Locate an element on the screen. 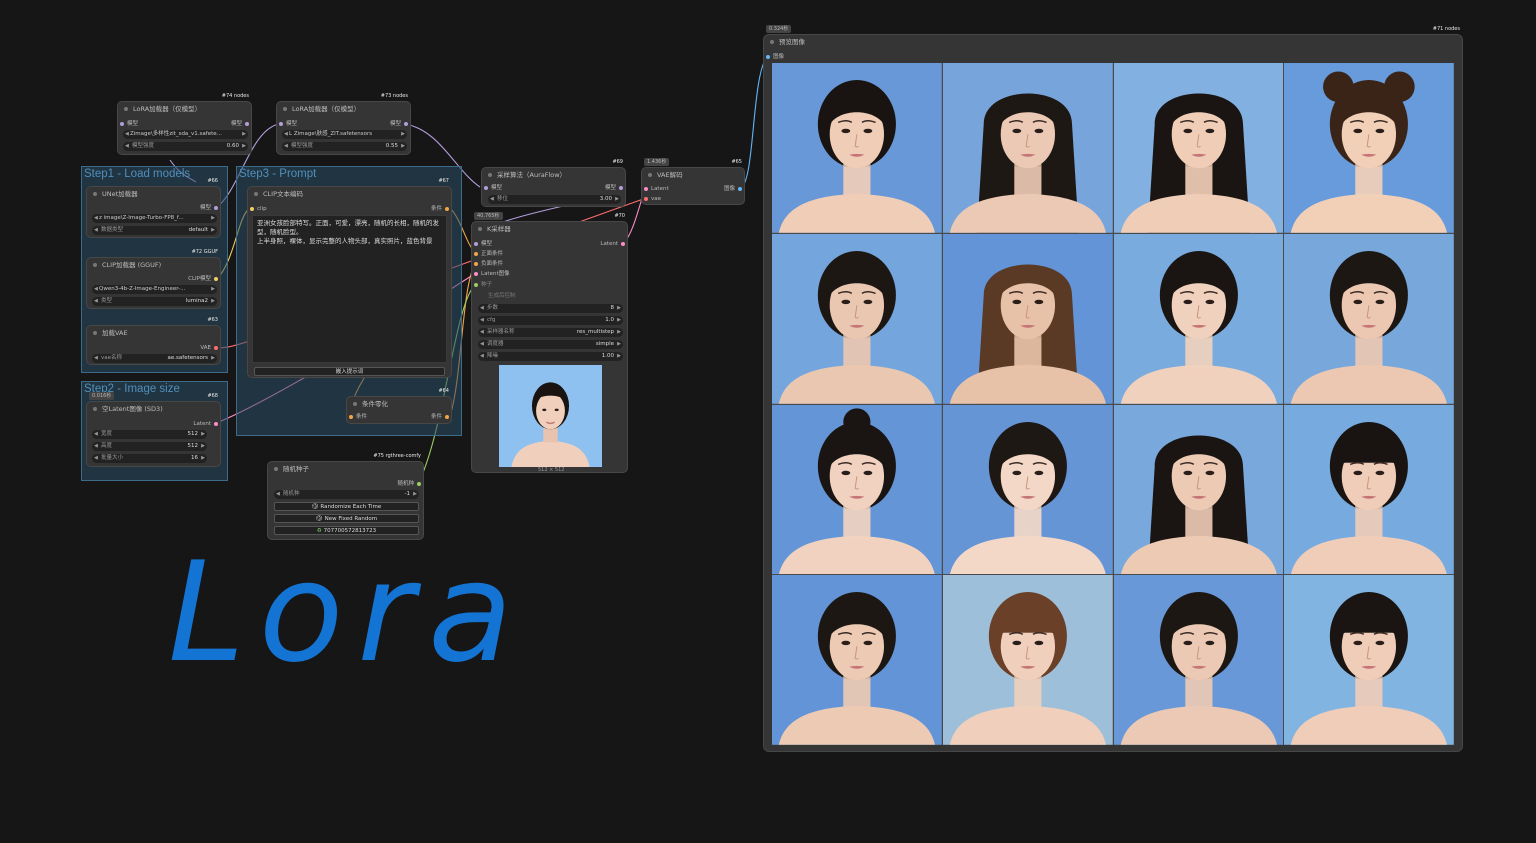 The height and width of the screenshot is (843, 1536). node-title: CLIP文本编码 is located at coordinates (283, 194).